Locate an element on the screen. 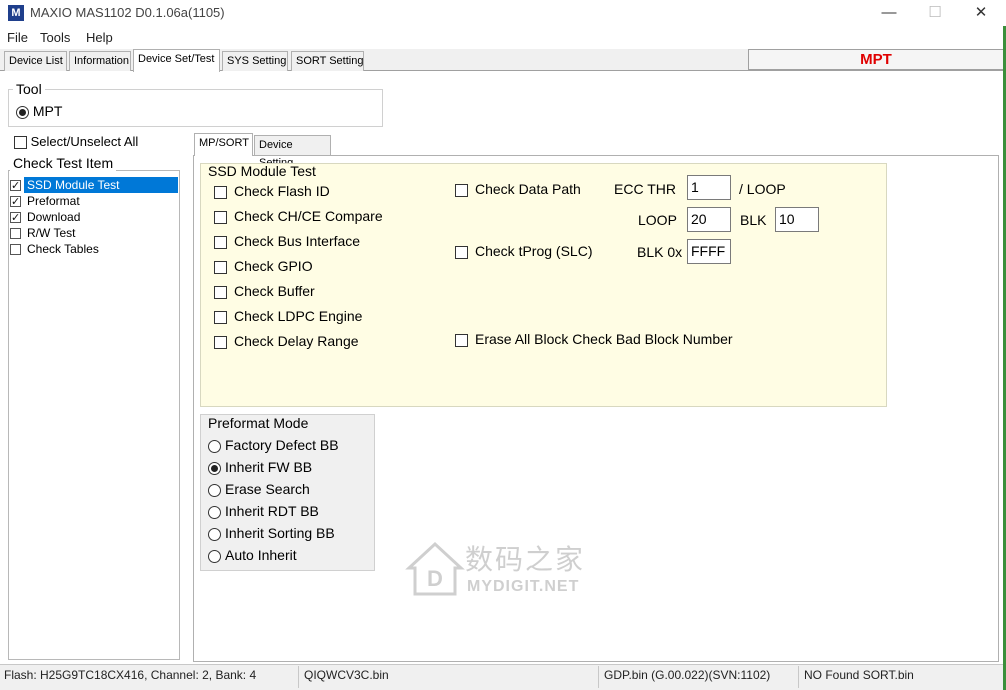 This screenshot has width=1006, height=690. menu-tools: Tools is located at coordinates (55, 37).